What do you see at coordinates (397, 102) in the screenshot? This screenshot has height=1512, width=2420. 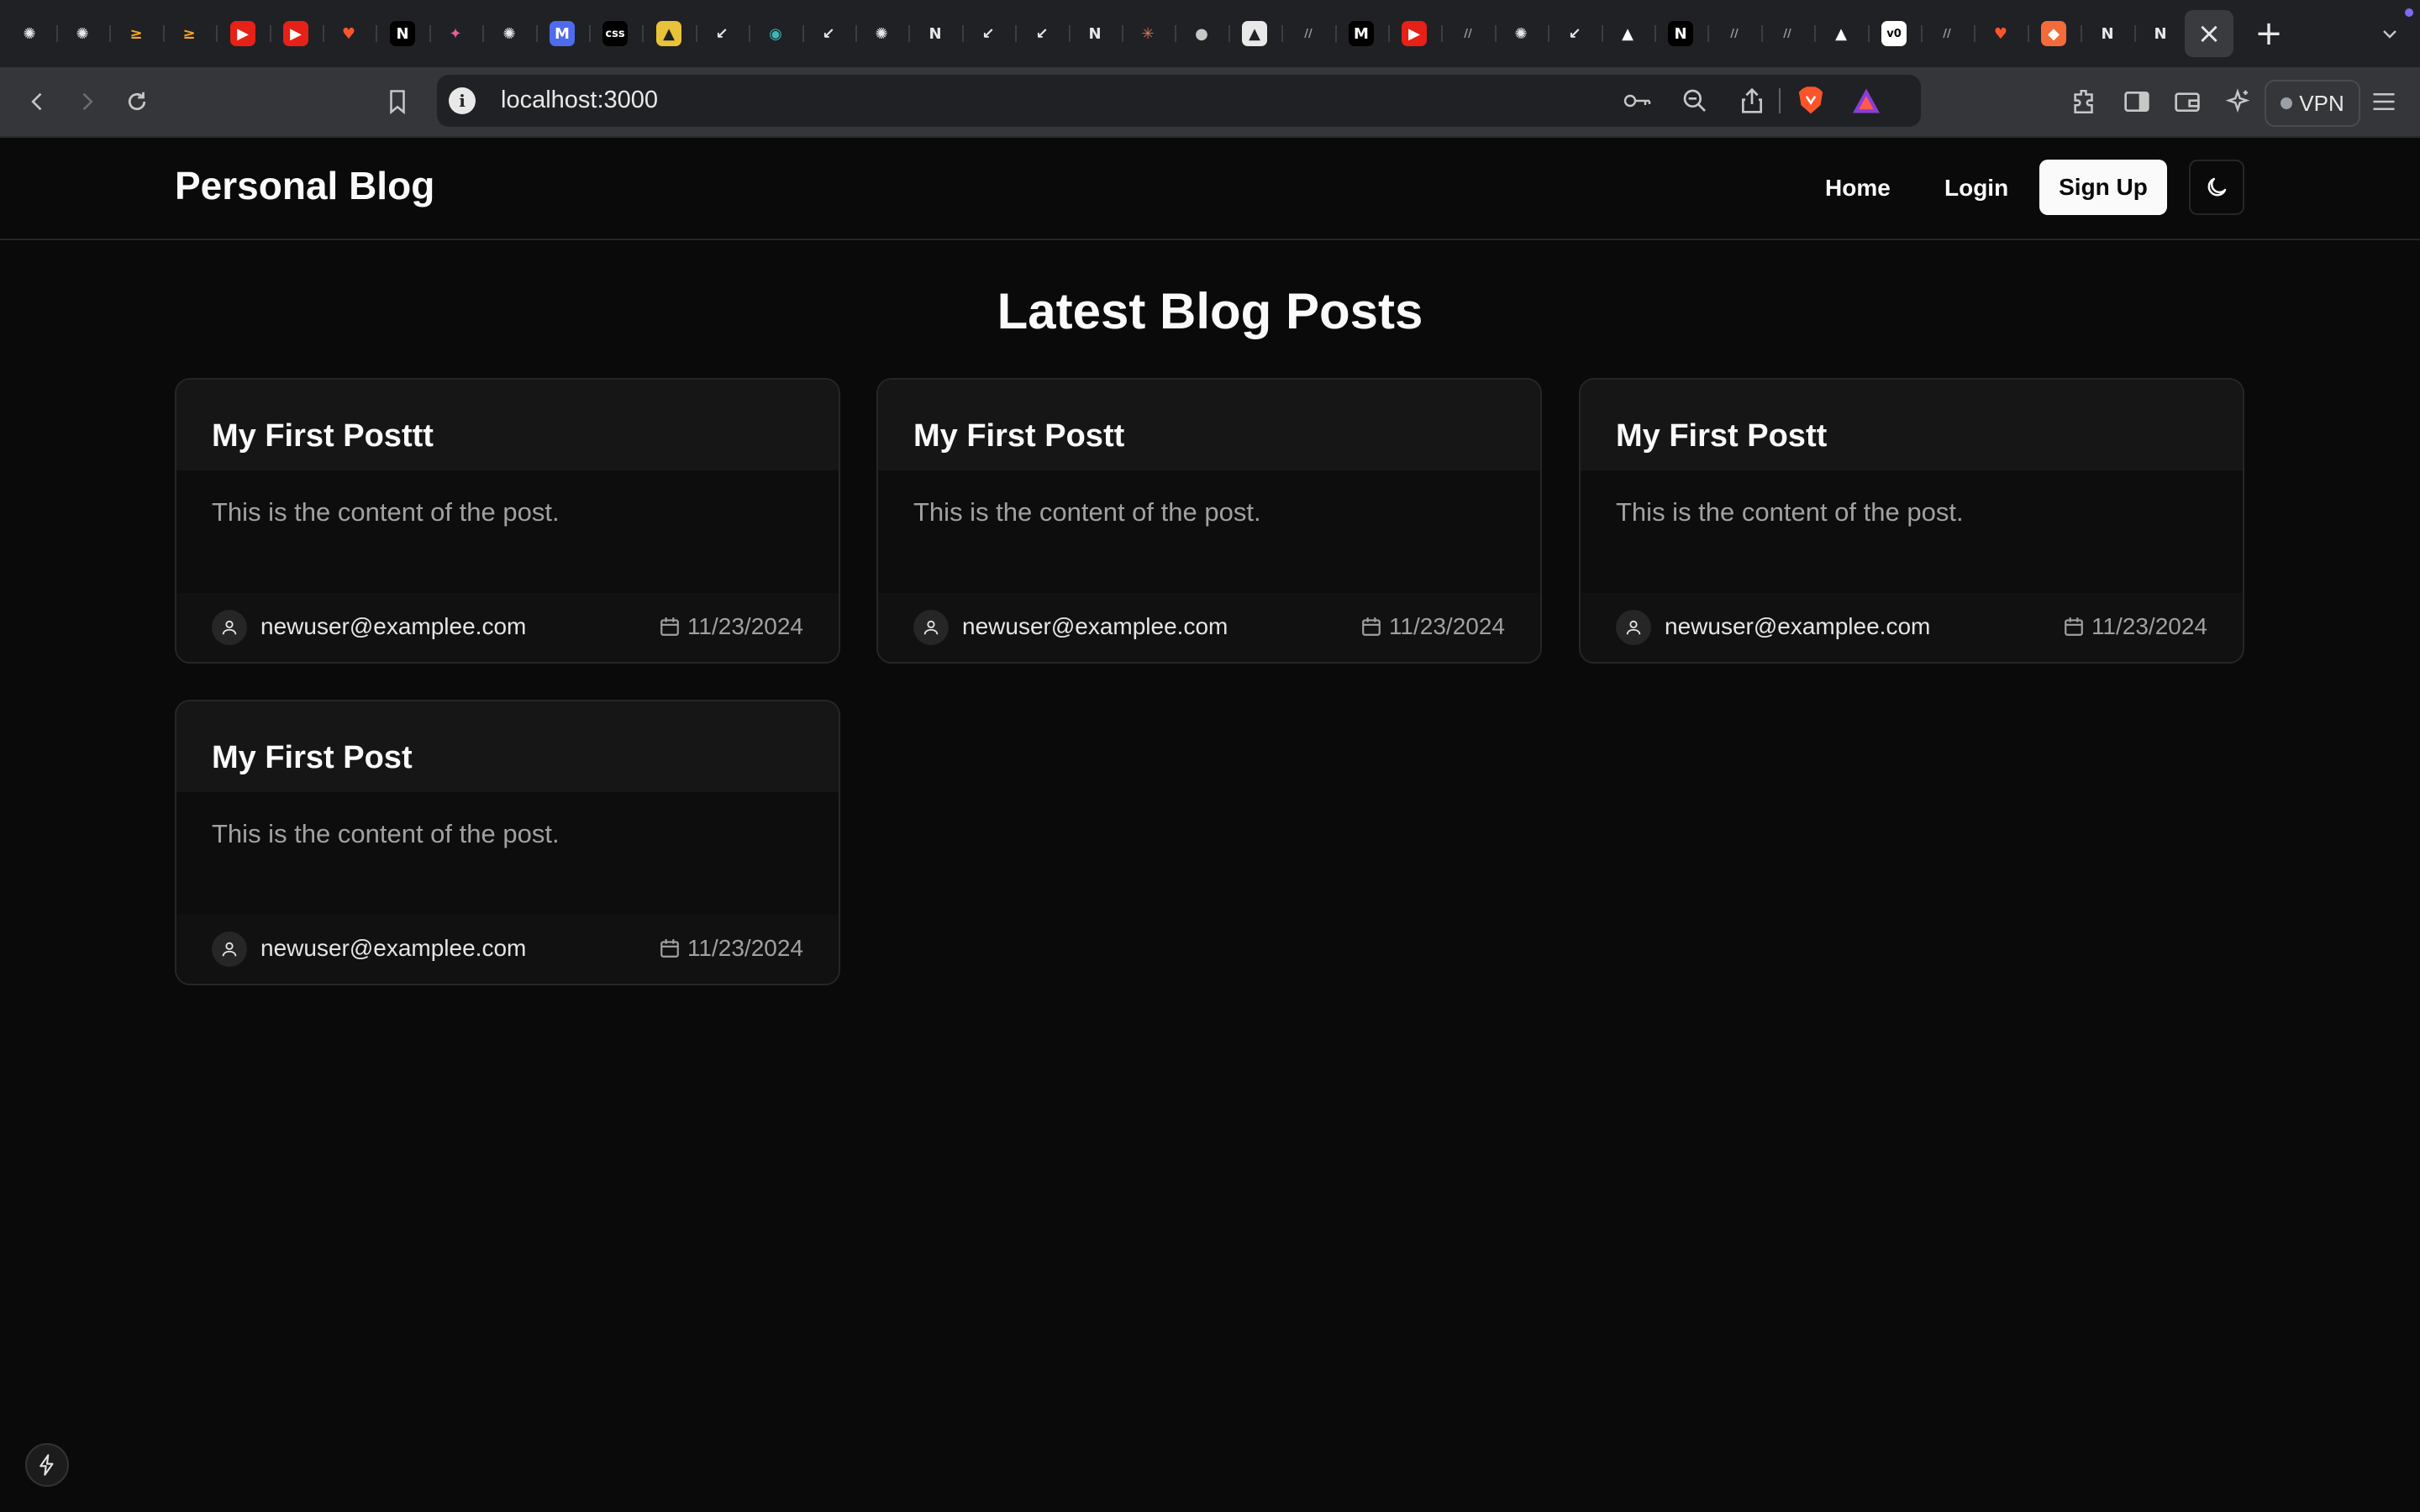 I see `bookmark-icon` at bounding box center [397, 102].